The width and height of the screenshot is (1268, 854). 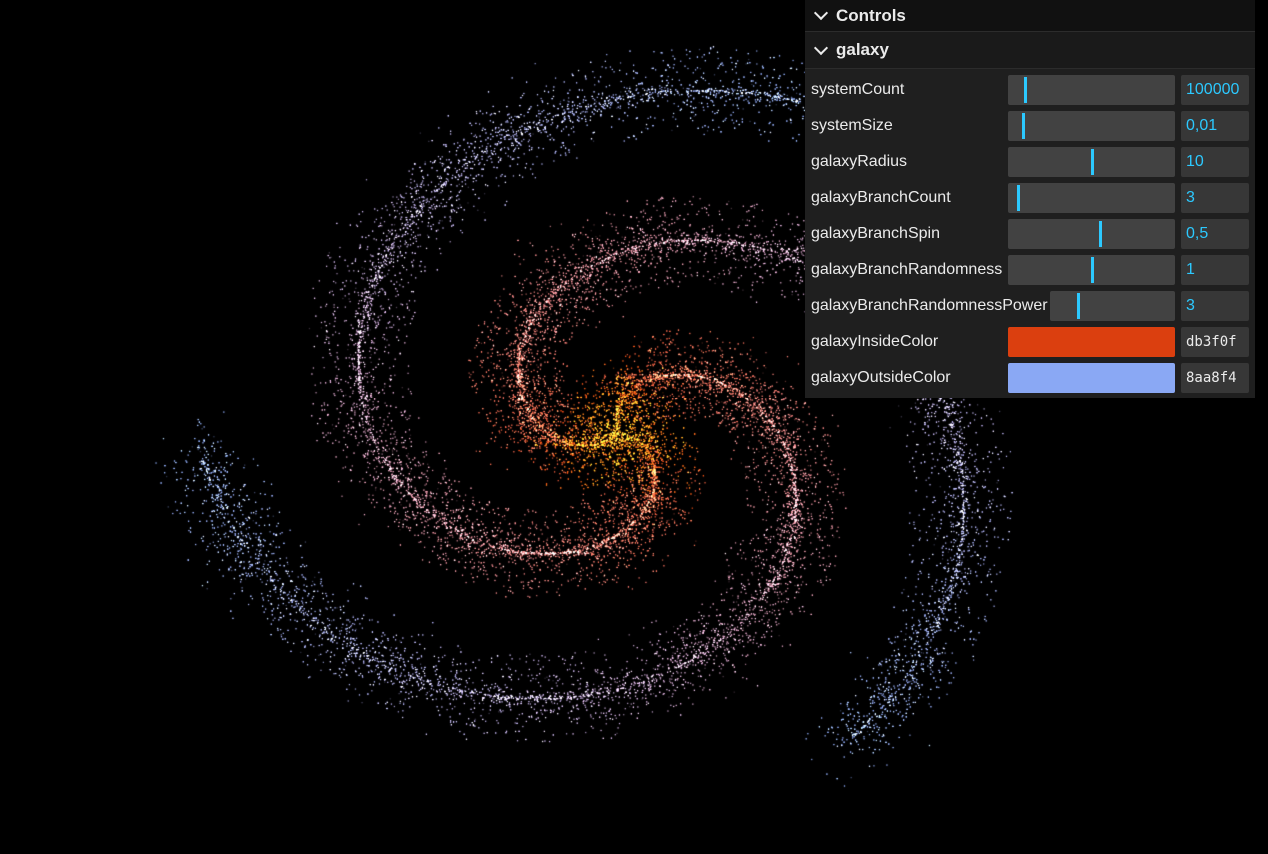 What do you see at coordinates (1215, 162) in the screenshot?
I see `galaxy-radius-input: 10` at bounding box center [1215, 162].